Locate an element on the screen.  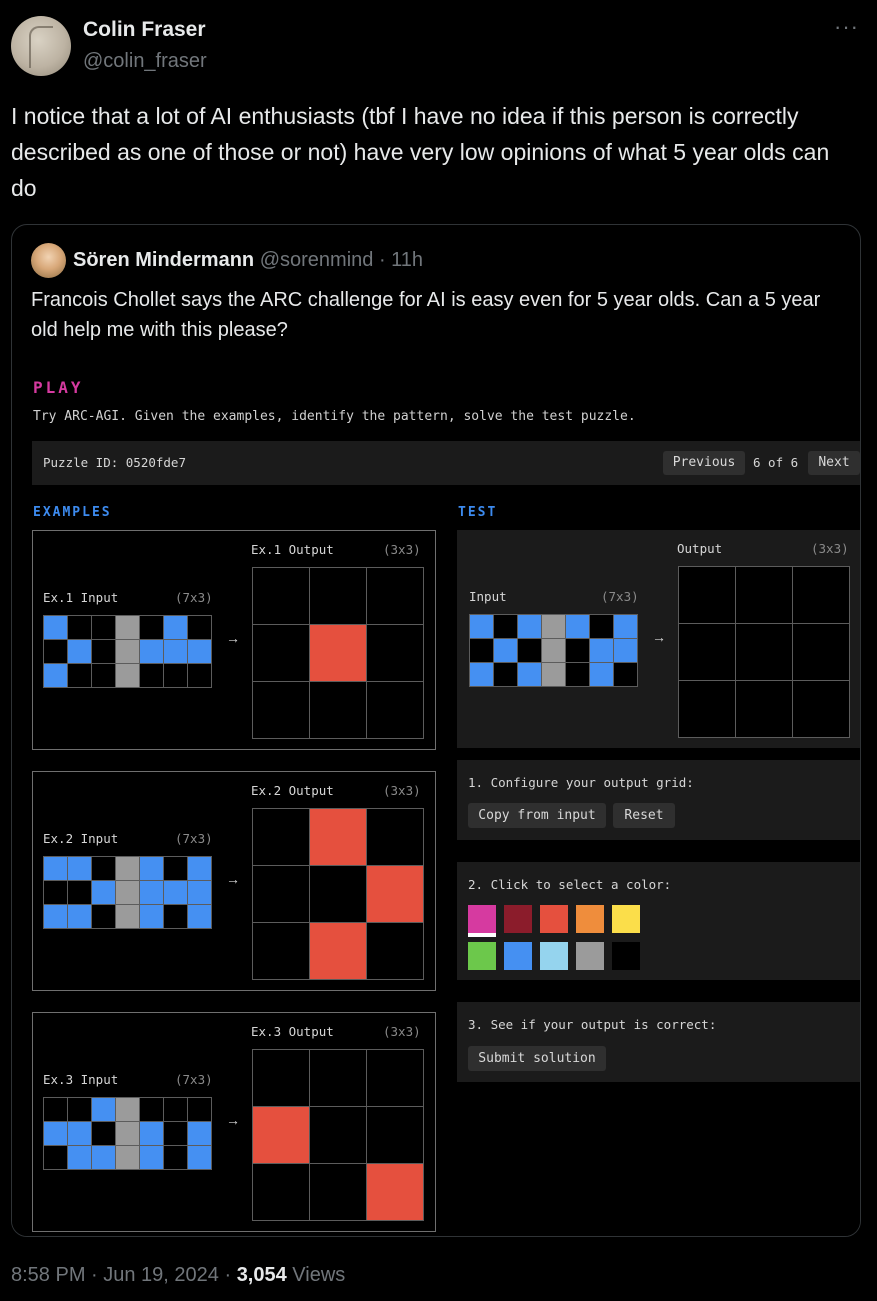
test-output-dim: (3x3) is located at coordinates (830, 548).